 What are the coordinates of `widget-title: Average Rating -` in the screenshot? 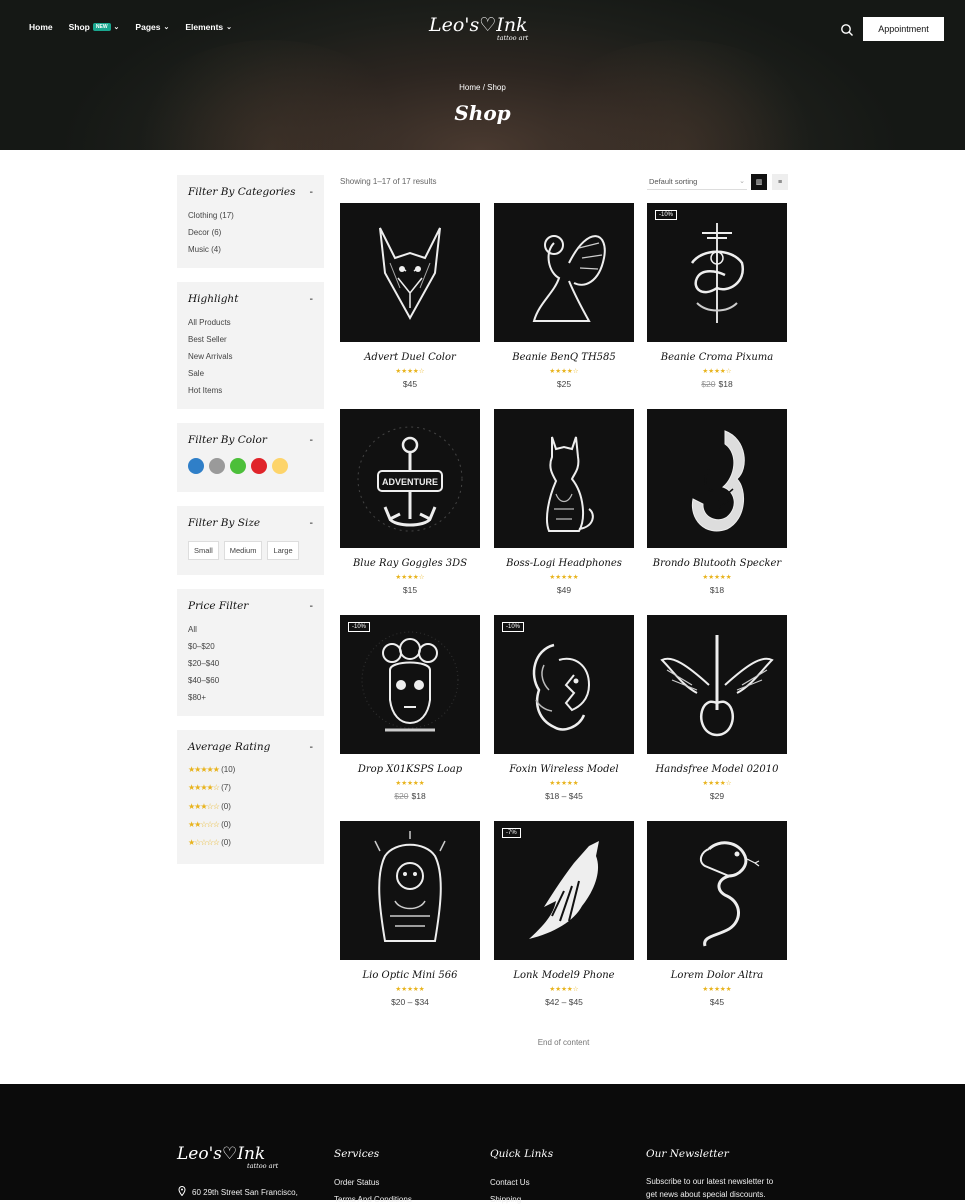 It's located at (250, 747).